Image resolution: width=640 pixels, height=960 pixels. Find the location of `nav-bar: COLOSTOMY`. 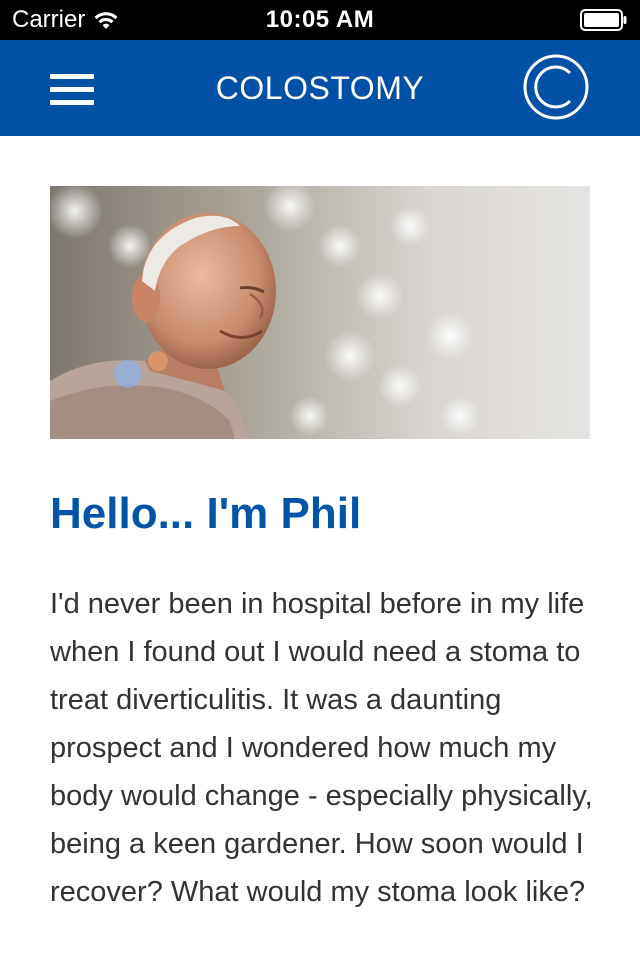

nav-bar: COLOSTOMY is located at coordinates (320, 88).